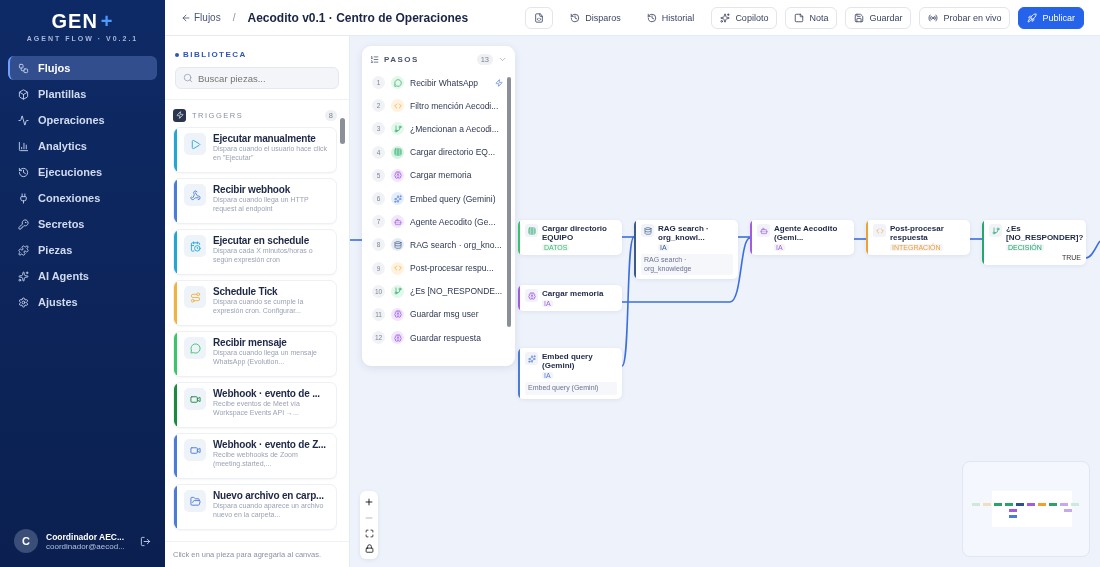 The height and width of the screenshot is (567, 1100). Describe the element at coordinates (23, 120) in the screenshot. I see `pulse-icon` at that location.